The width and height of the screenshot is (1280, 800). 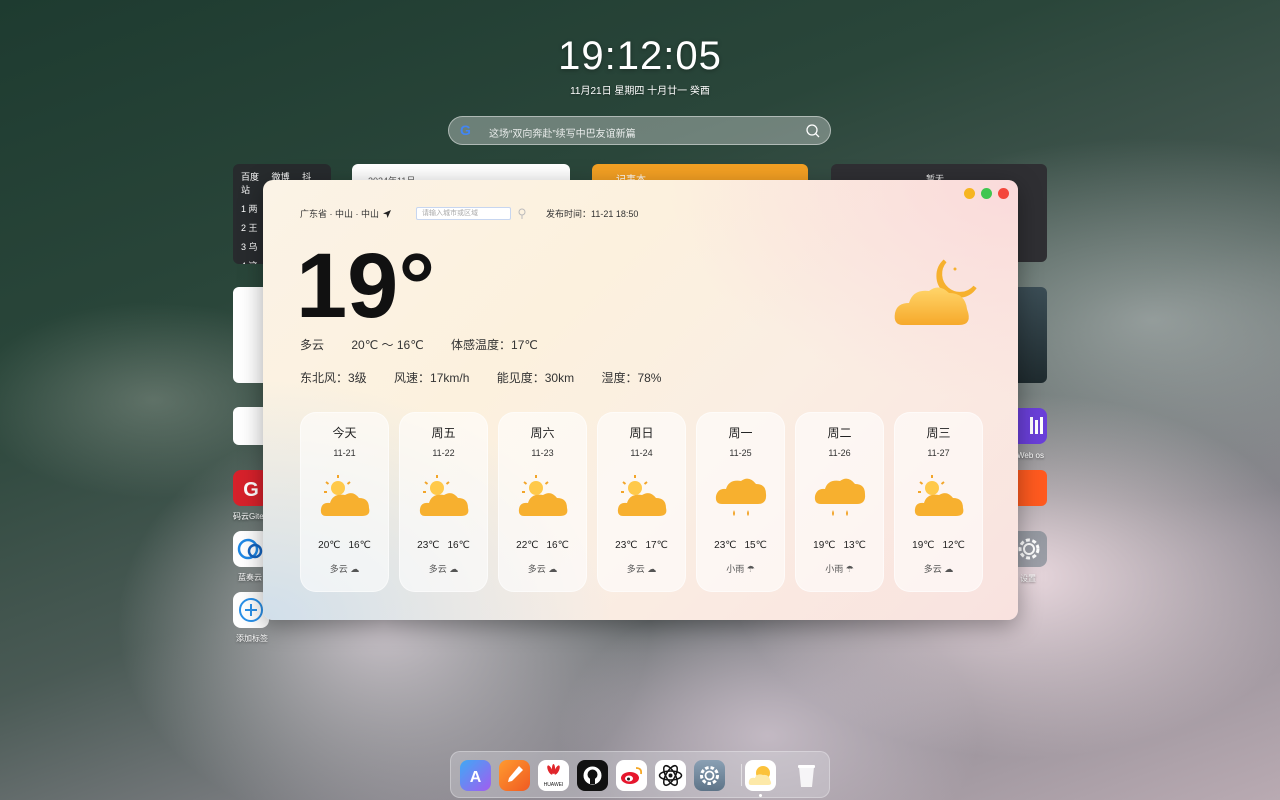 What do you see at coordinates (813, 131) in the screenshot?
I see `search-icon` at bounding box center [813, 131].